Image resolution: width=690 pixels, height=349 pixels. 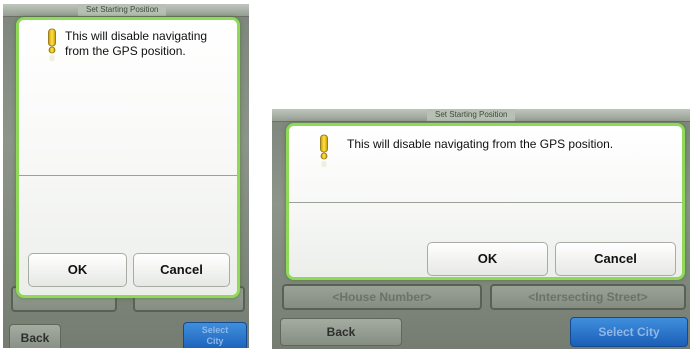 I want to click on house-number-field: <House Number>, so click(x=382, y=297).